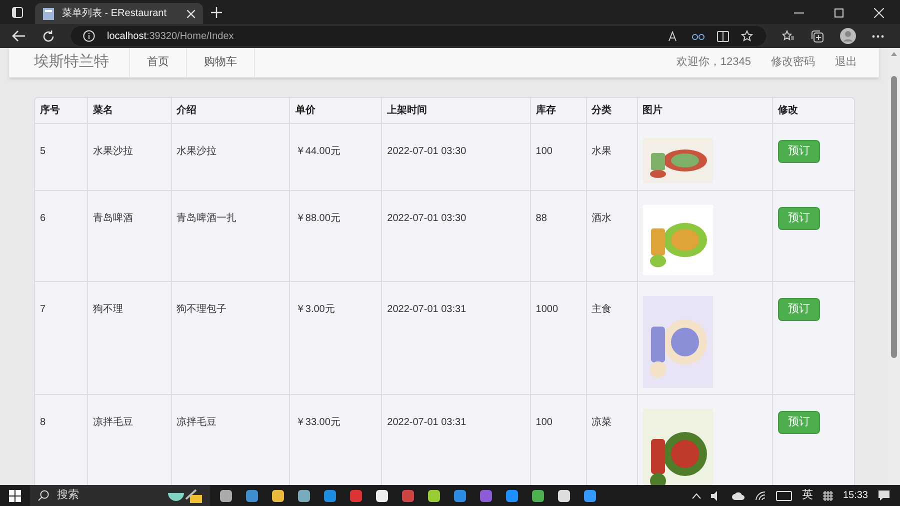 The height and width of the screenshot is (506, 900). Describe the element at coordinates (723, 36) in the screenshot. I see `split-view-icon` at that location.